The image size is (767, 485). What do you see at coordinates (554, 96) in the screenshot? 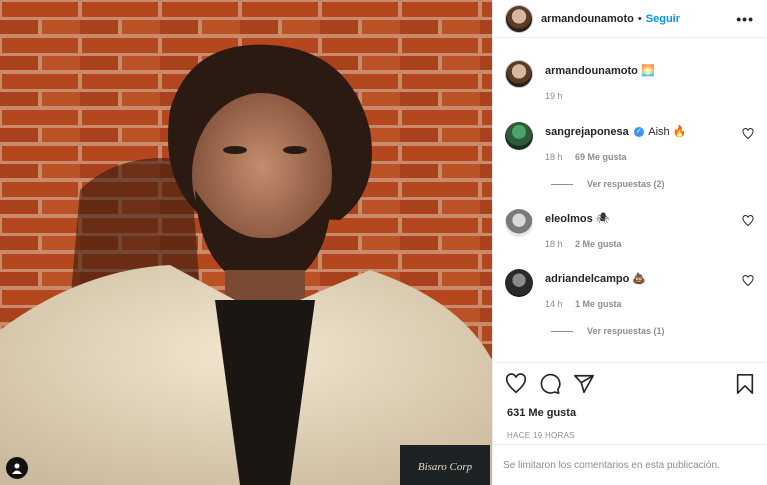
I see `caption-time: 19 h` at bounding box center [554, 96].